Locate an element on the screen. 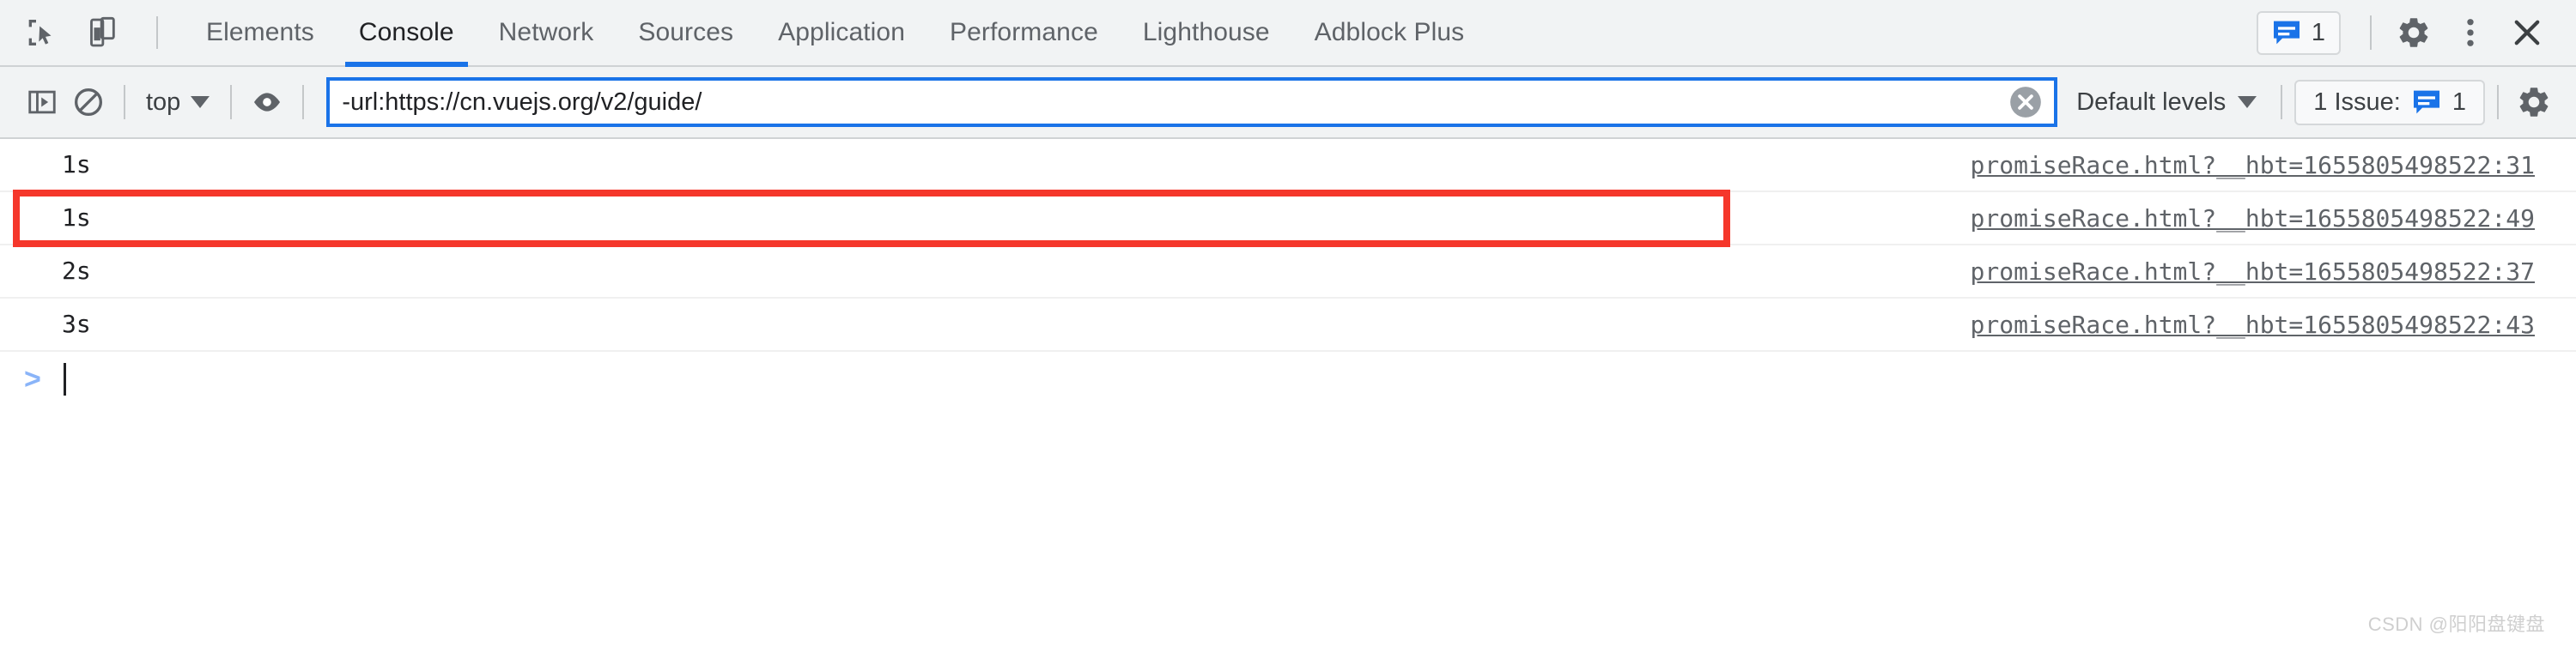 Image resolution: width=2576 pixels, height=659 pixels. prompt-chevron-icon: > is located at coordinates (32, 379).